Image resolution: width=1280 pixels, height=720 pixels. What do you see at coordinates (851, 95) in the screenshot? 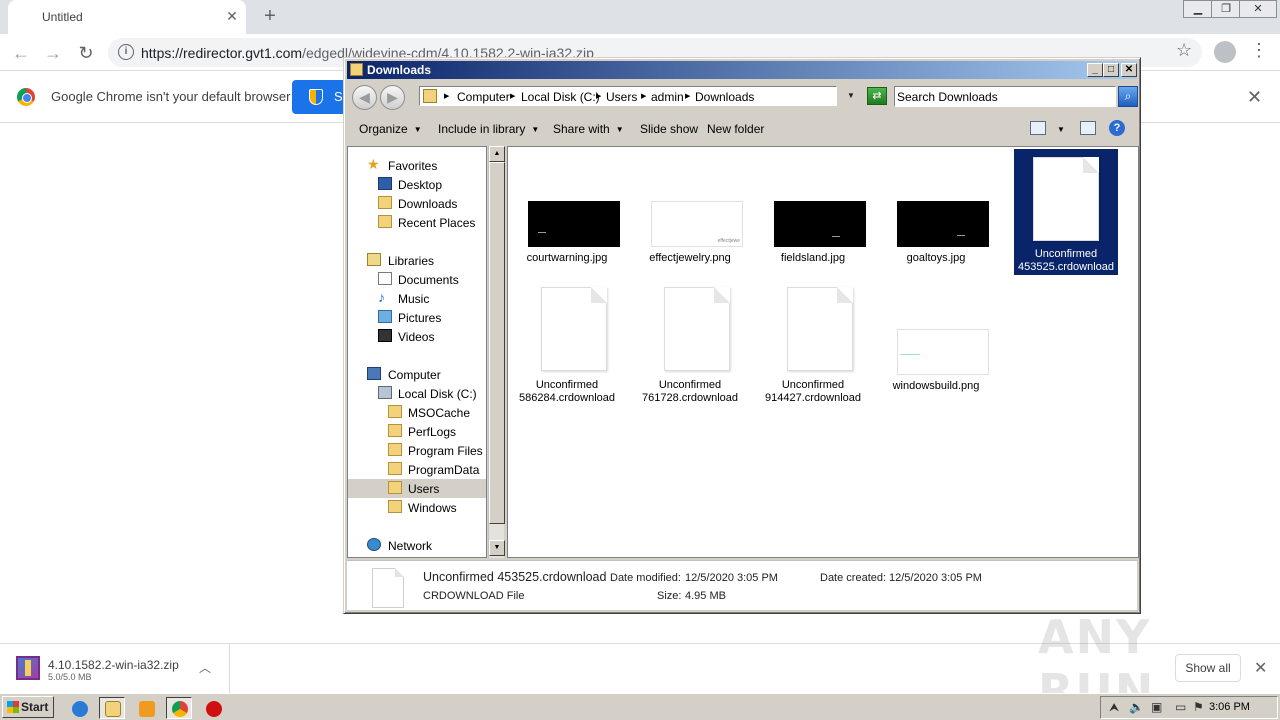
I see `address-dropdown-icon: ▼` at bounding box center [851, 95].